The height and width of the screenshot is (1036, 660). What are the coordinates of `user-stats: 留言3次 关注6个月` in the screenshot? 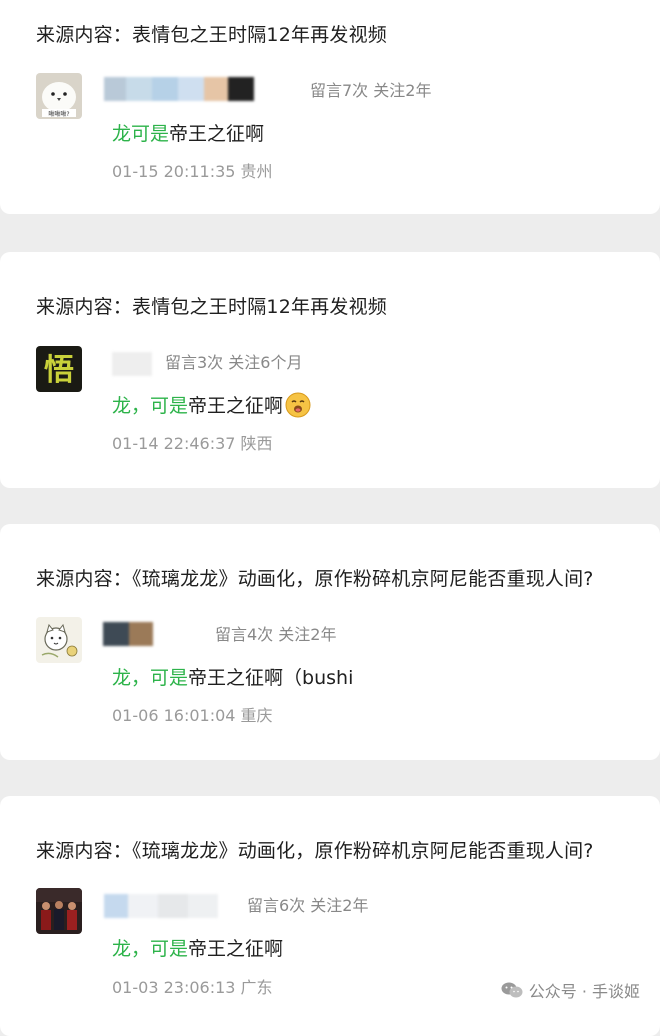 It's located at (234, 362).